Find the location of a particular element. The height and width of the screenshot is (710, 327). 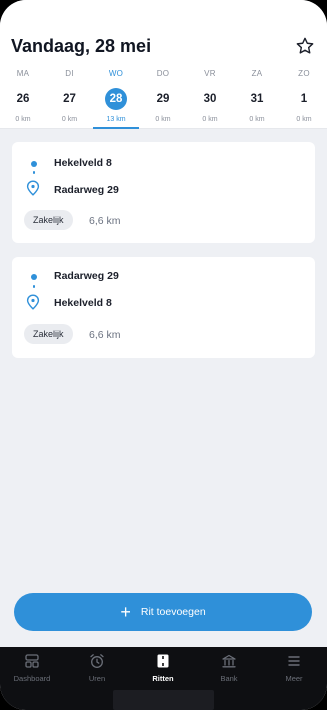

day-label: ZA is located at coordinates (257, 73).